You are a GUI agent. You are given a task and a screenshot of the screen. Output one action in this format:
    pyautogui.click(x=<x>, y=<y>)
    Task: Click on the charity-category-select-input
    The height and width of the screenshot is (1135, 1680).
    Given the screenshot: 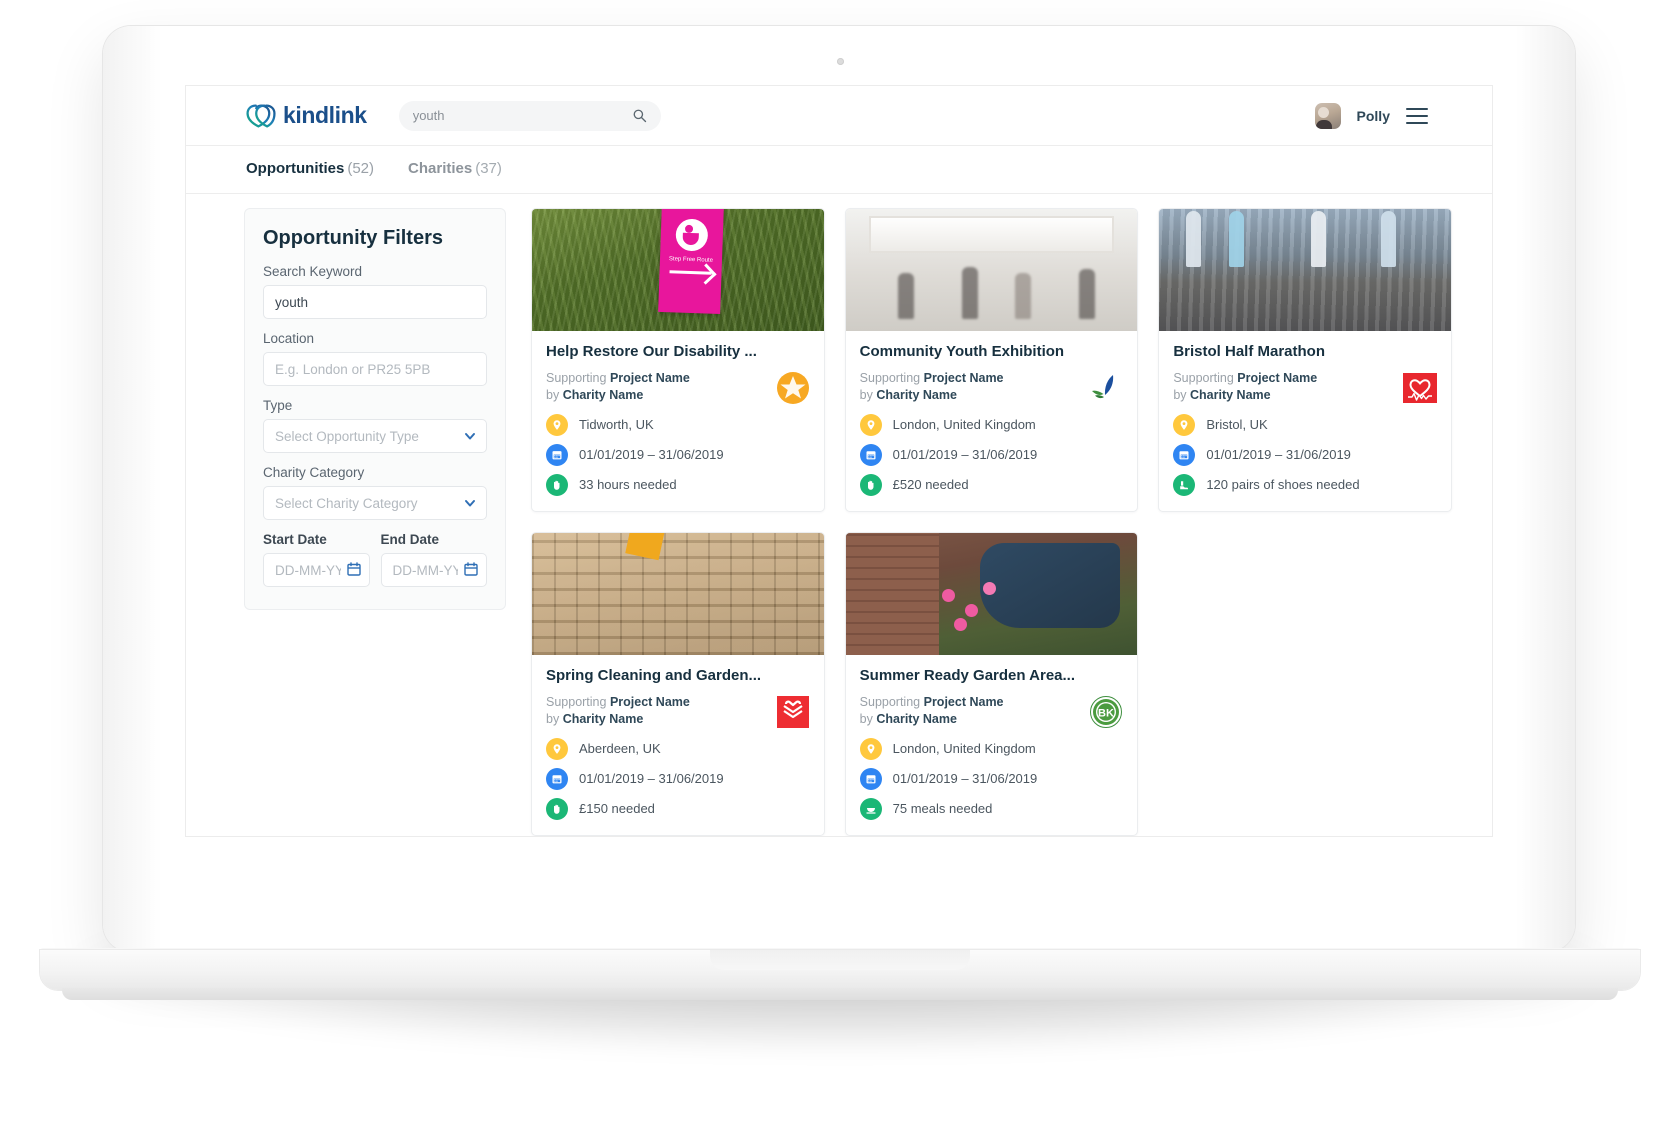 What is the action you would take?
    pyautogui.click(x=375, y=503)
    